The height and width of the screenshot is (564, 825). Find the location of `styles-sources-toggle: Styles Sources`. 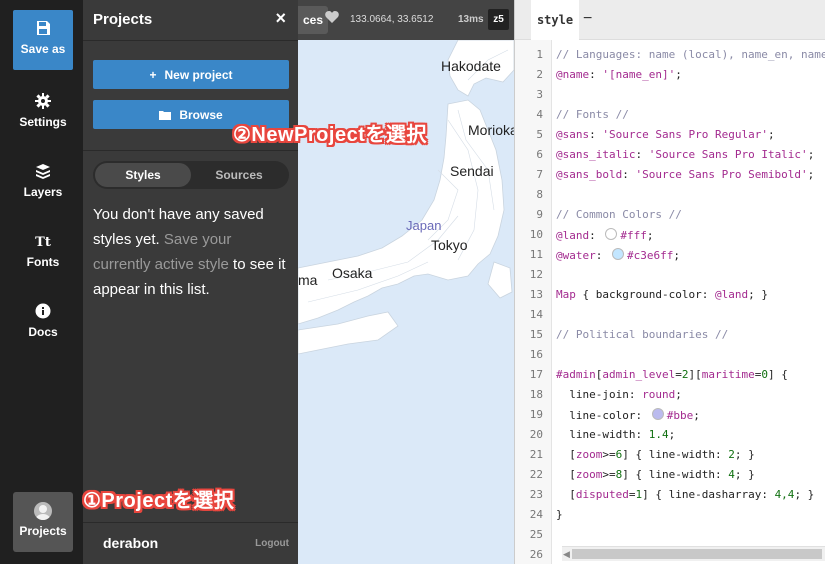

styles-sources-toggle: Styles Sources is located at coordinates (191, 175).